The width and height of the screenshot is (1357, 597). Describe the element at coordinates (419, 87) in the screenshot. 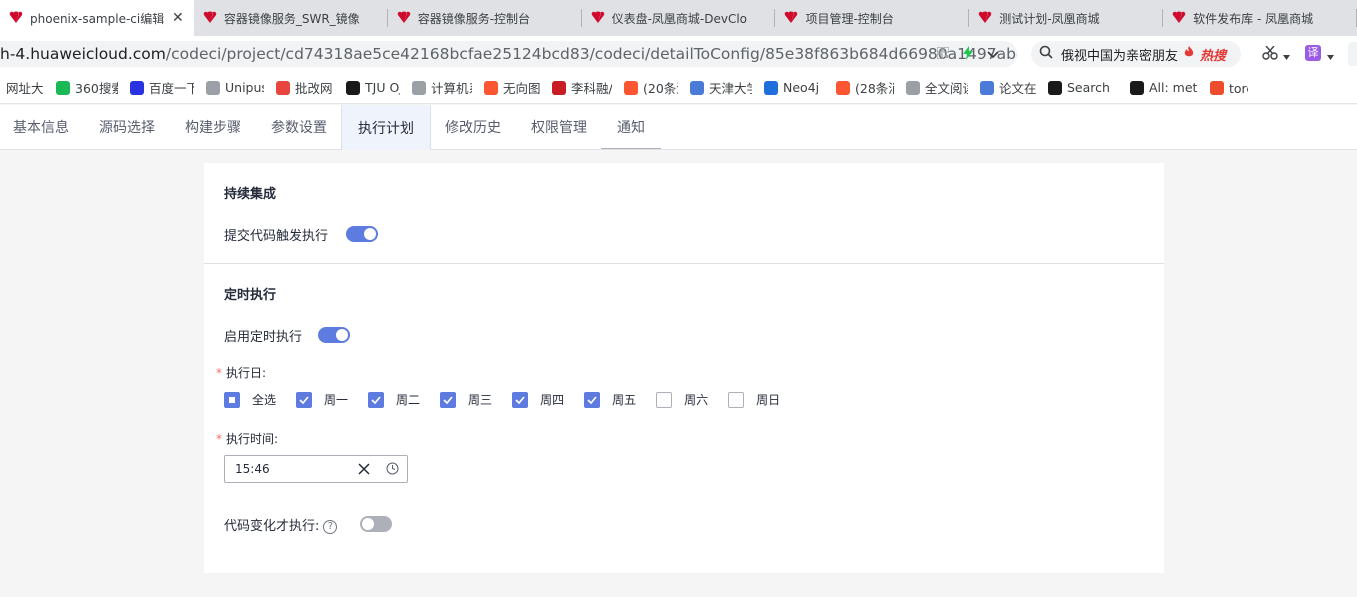

I see `page-icon` at that location.